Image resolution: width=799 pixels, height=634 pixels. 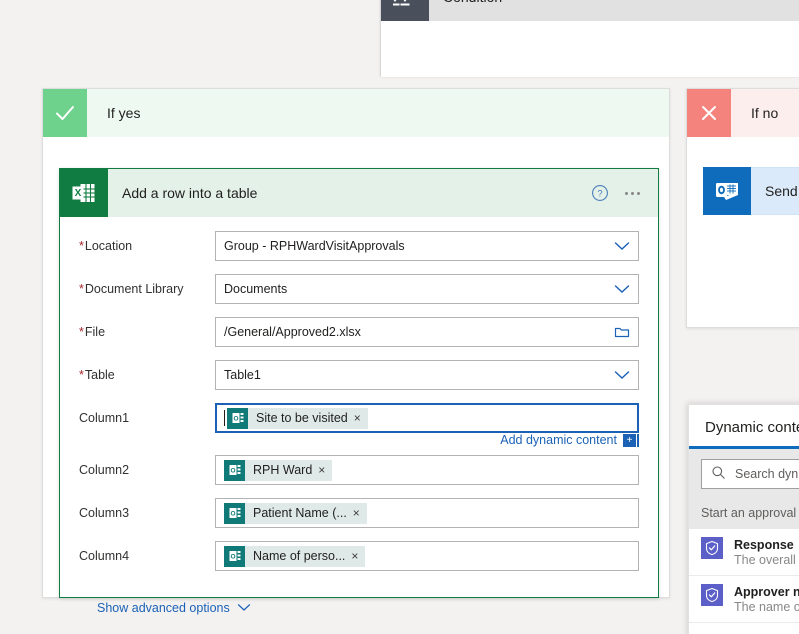 I want to click on list-item: Response The overall re, so click(x=744, y=552).